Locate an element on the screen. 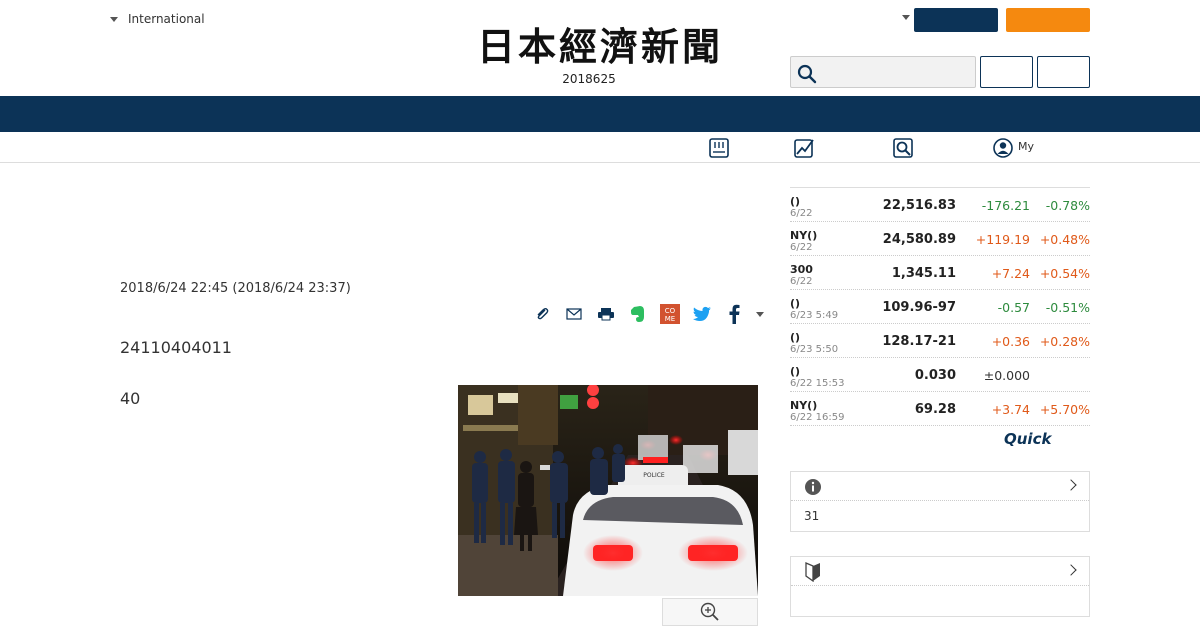 Image resolution: width=1200 pixels, height=630 pixels. beginner-panel-header is located at coordinates (940, 571).